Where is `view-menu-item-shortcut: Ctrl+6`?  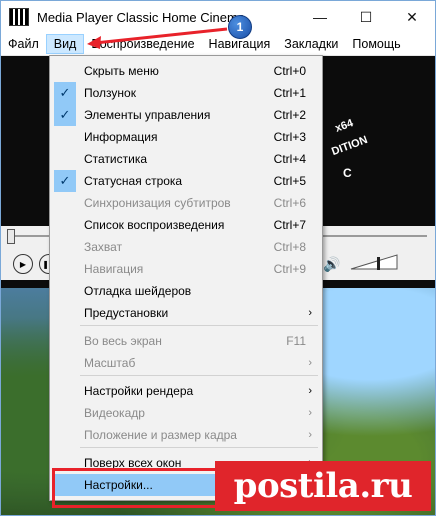 view-menu-item-shortcut: Ctrl+6 is located at coordinates (289, 203).